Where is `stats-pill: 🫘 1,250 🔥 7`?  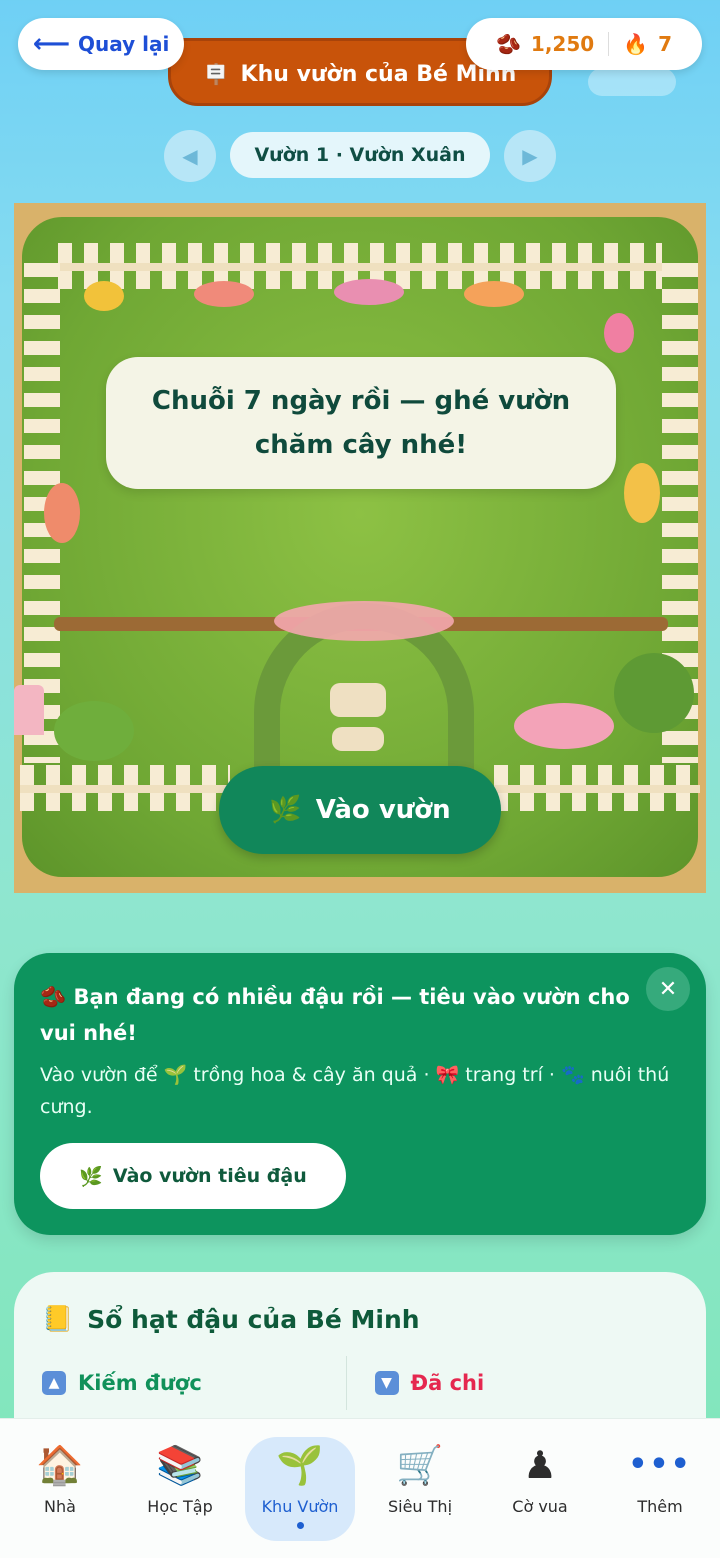 stats-pill: 🫘 1,250 🔥 7 is located at coordinates (584, 44).